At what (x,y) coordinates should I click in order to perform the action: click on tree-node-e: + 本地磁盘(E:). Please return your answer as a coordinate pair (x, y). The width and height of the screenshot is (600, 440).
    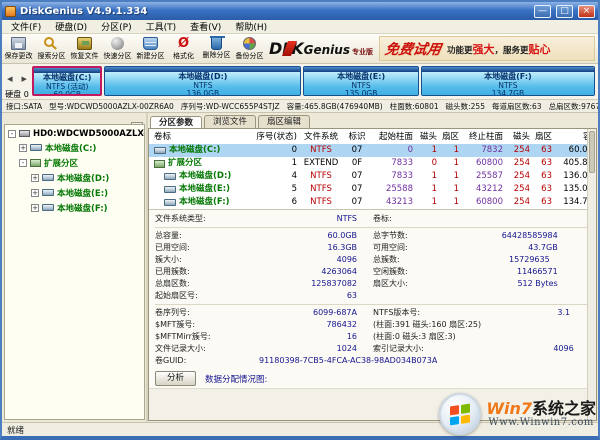
    Looking at the image, I should click on (74, 192).